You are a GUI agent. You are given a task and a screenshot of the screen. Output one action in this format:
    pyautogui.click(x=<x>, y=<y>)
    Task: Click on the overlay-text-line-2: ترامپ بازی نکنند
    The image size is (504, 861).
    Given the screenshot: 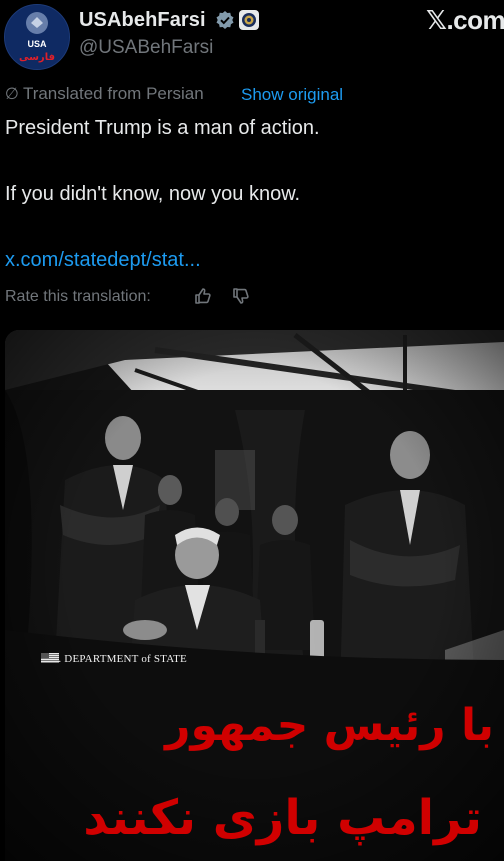 What is the action you would take?
    pyautogui.click(x=282, y=818)
    